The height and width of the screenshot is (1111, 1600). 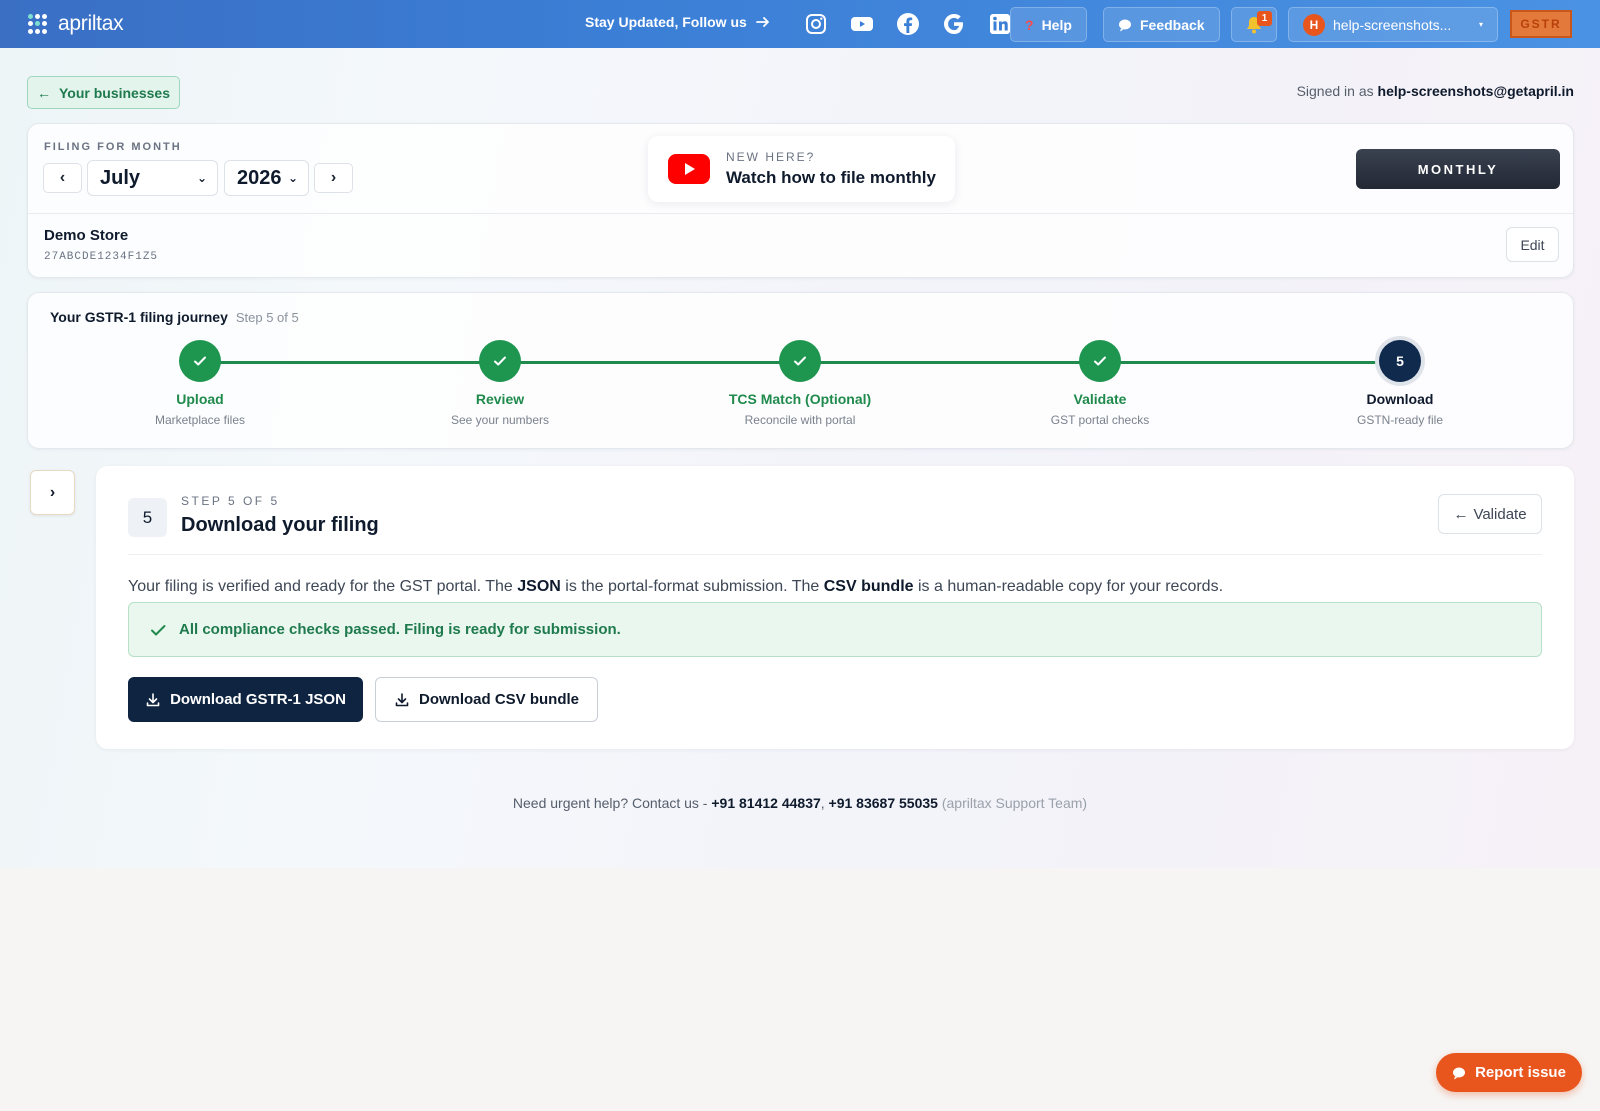 I want to click on step-sub: GST portal checks, so click(x=1100, y=420).